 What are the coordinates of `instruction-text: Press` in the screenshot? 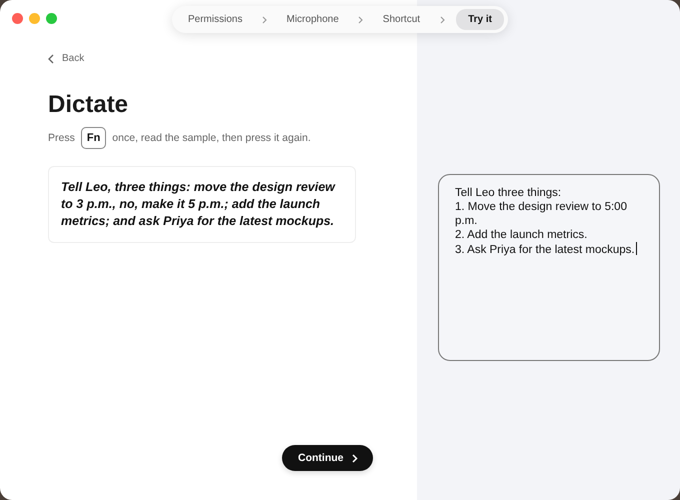 It's located at (61, 138).